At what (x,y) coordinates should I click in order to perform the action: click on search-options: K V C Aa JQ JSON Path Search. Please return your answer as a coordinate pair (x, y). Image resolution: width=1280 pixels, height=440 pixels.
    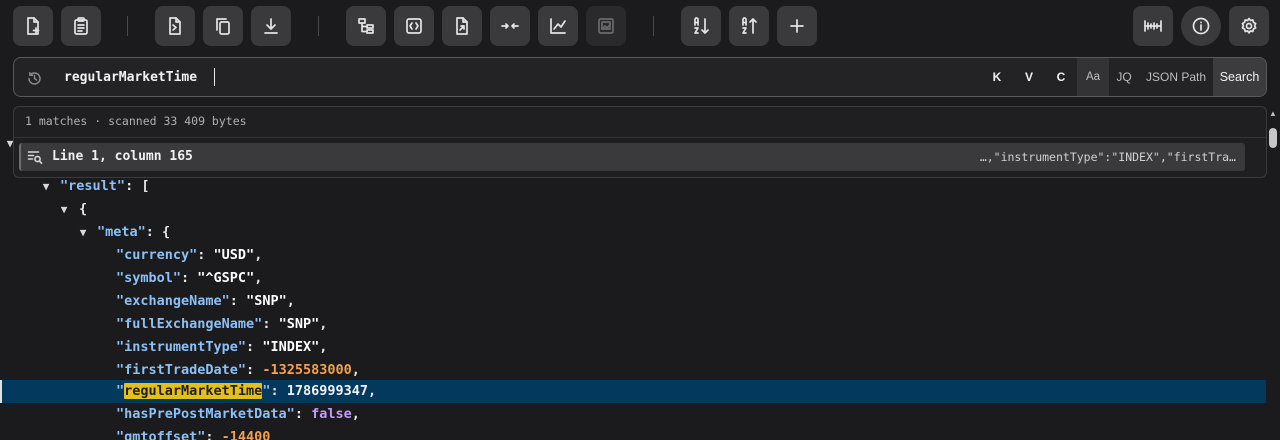
    Looking at the image, I should click on (1123, 77).